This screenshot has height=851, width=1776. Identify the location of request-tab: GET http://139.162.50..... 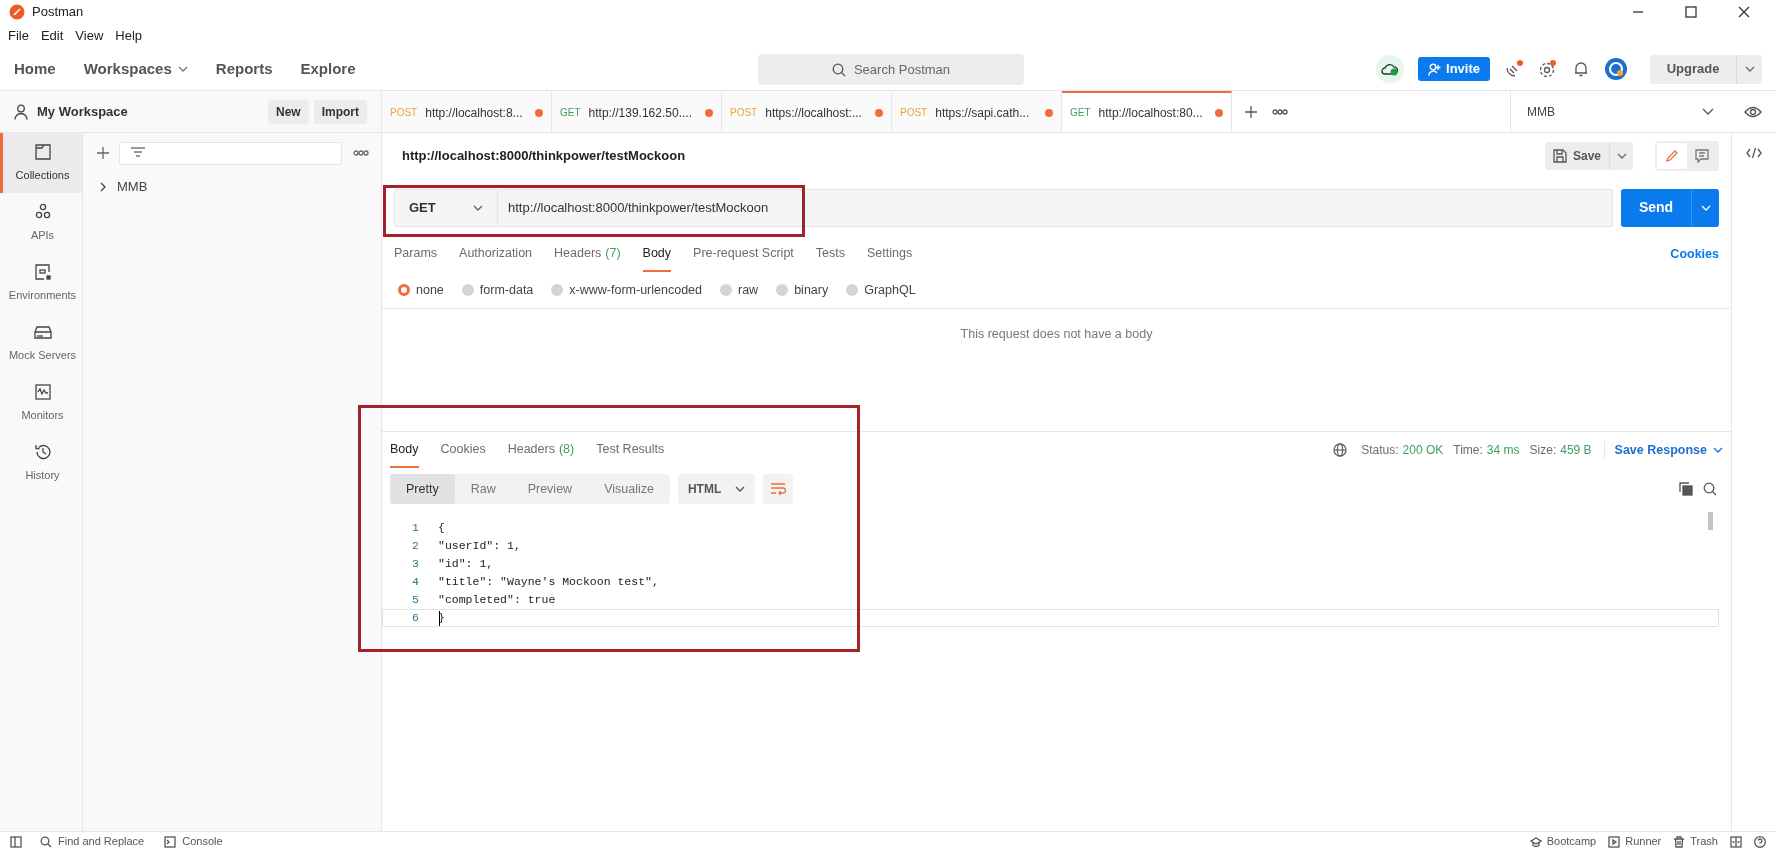
(637, 111).